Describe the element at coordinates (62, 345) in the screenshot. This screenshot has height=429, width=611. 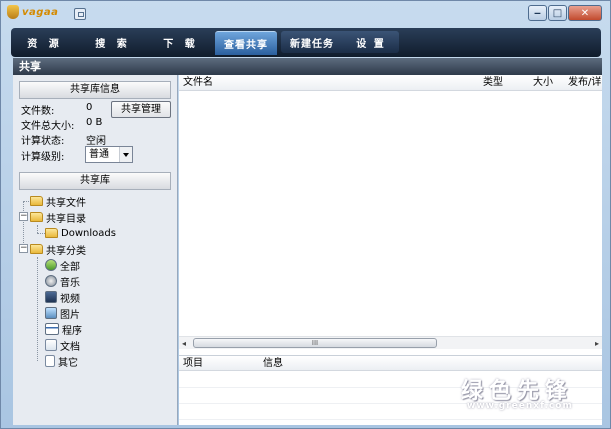
I see `tree-cat-document: 文档` at that location.